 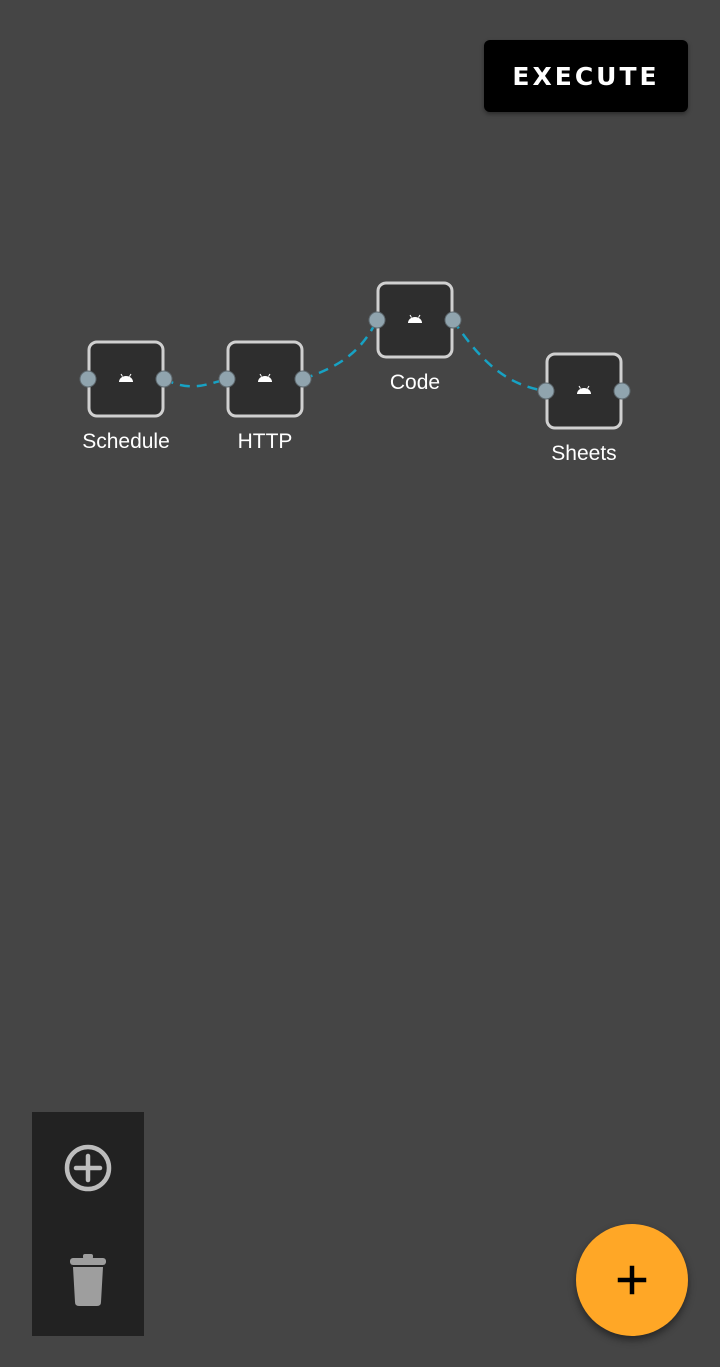 I want to click on connector-http-code, so click(x=340, y=350).